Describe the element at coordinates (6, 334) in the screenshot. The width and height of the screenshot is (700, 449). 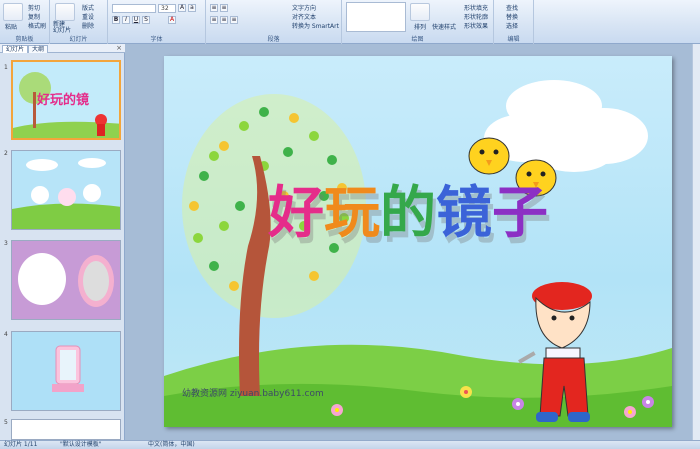
I see `slide-number: 4` at that location.